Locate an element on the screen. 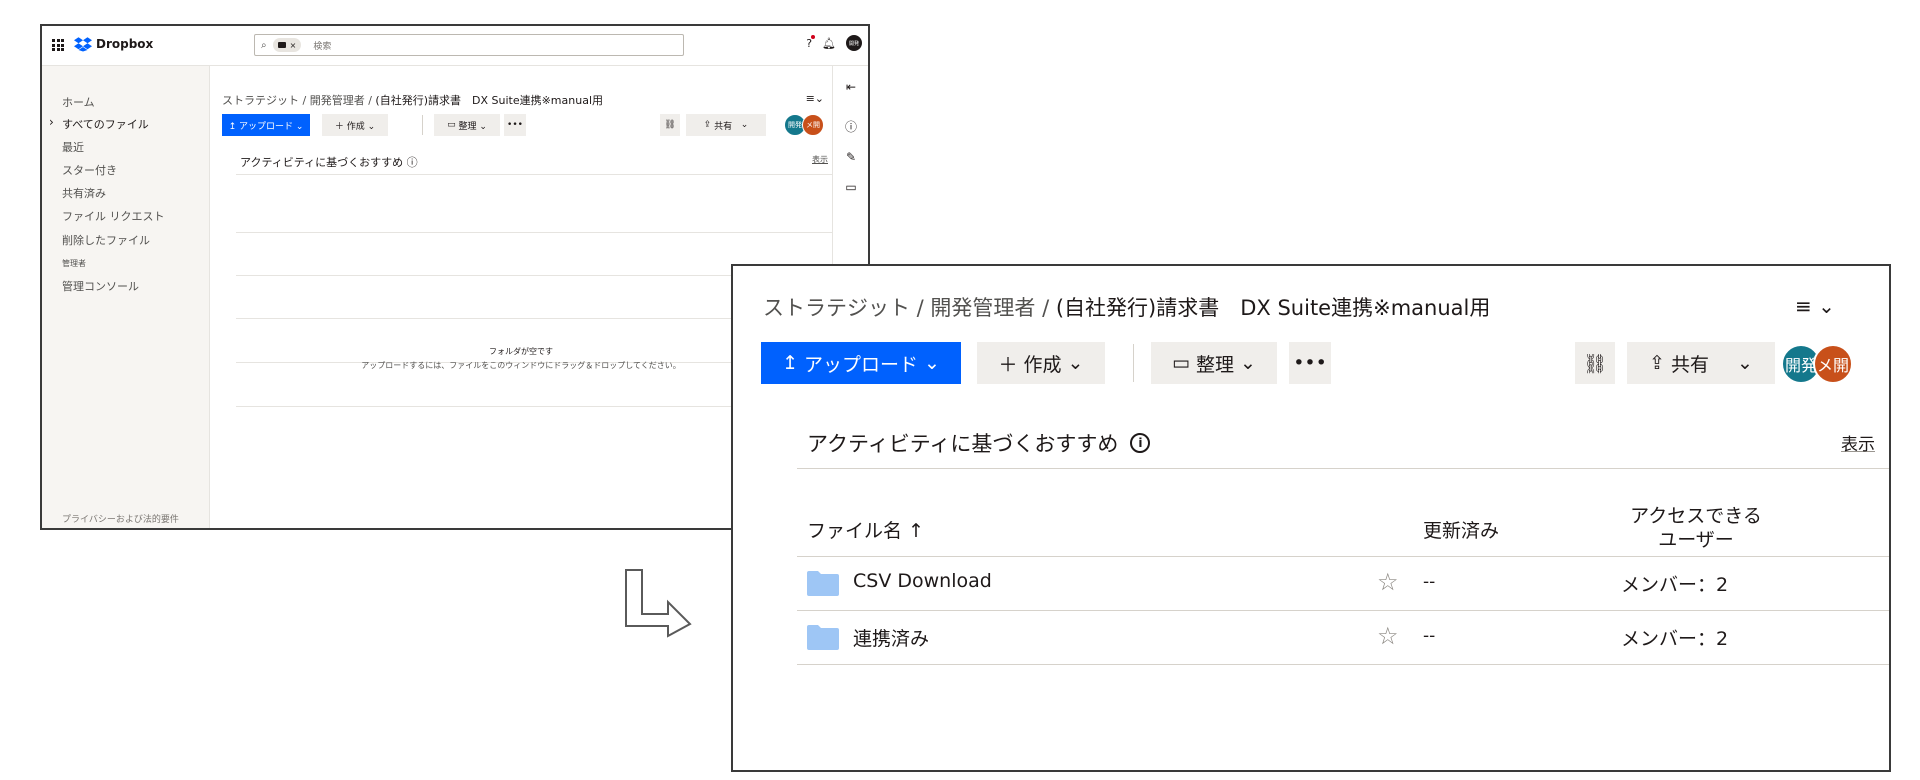  sidebar-item-recent: 最近 is located at coordinates (73, 147).